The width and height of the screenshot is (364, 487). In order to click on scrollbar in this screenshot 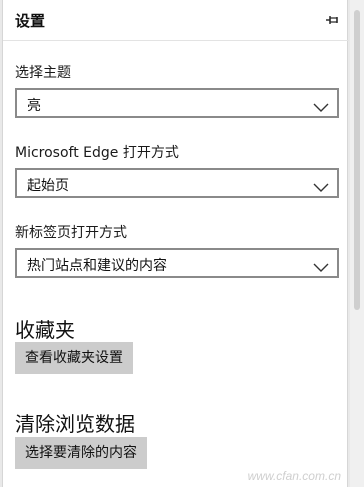, I will do `click(357, 243)`.